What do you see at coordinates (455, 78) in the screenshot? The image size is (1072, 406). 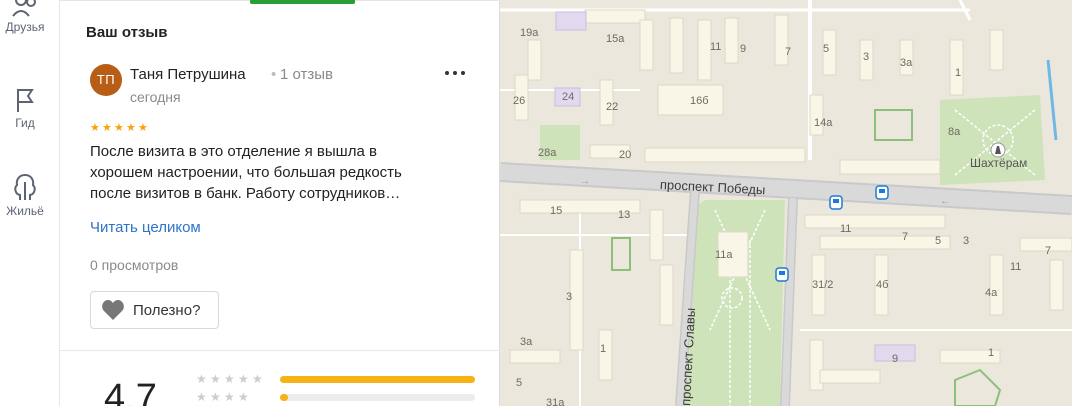 I see `more-options-button` at bounding box center [455, 78].